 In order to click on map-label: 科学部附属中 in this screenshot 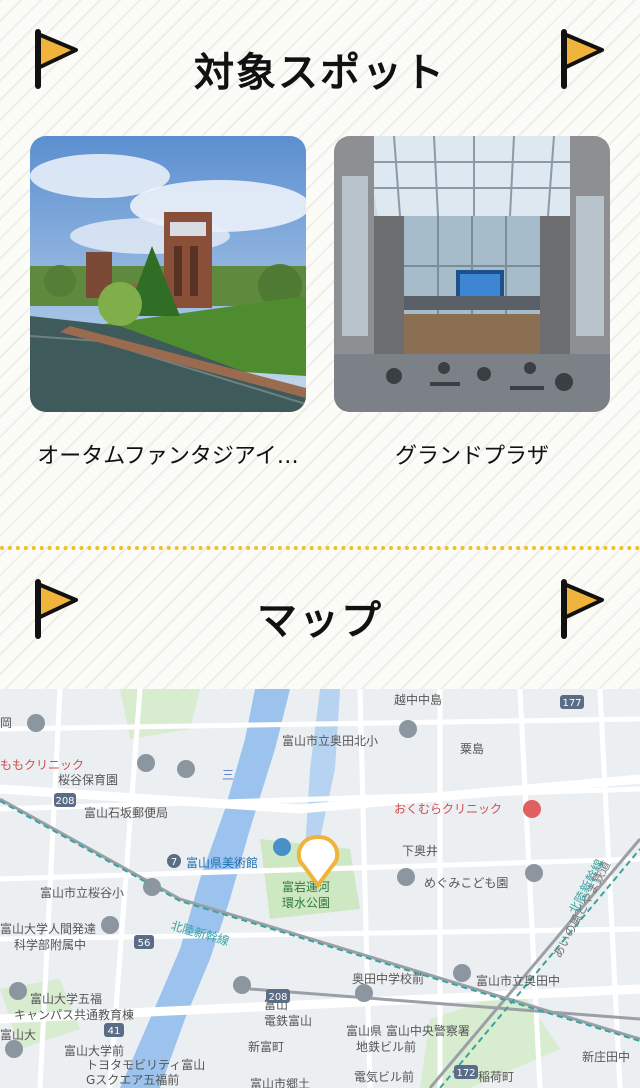, I will do `click(50, 944)`.